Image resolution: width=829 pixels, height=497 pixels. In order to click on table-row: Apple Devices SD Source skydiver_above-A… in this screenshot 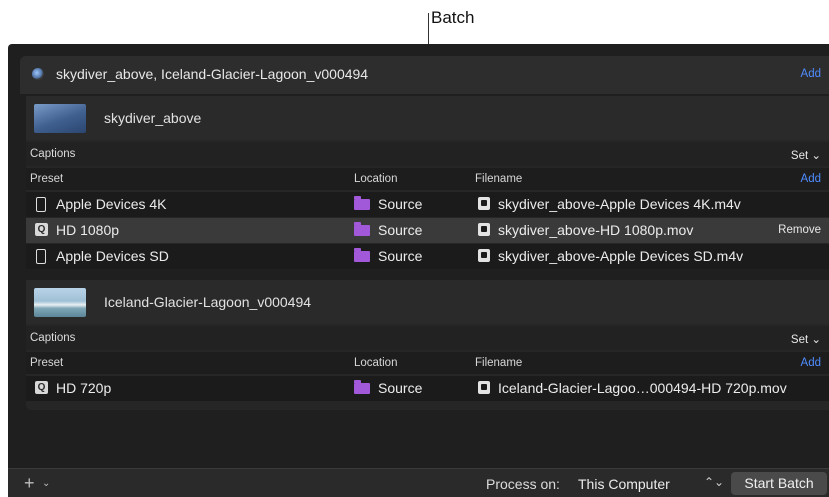, I will do `click(427, 256)`.